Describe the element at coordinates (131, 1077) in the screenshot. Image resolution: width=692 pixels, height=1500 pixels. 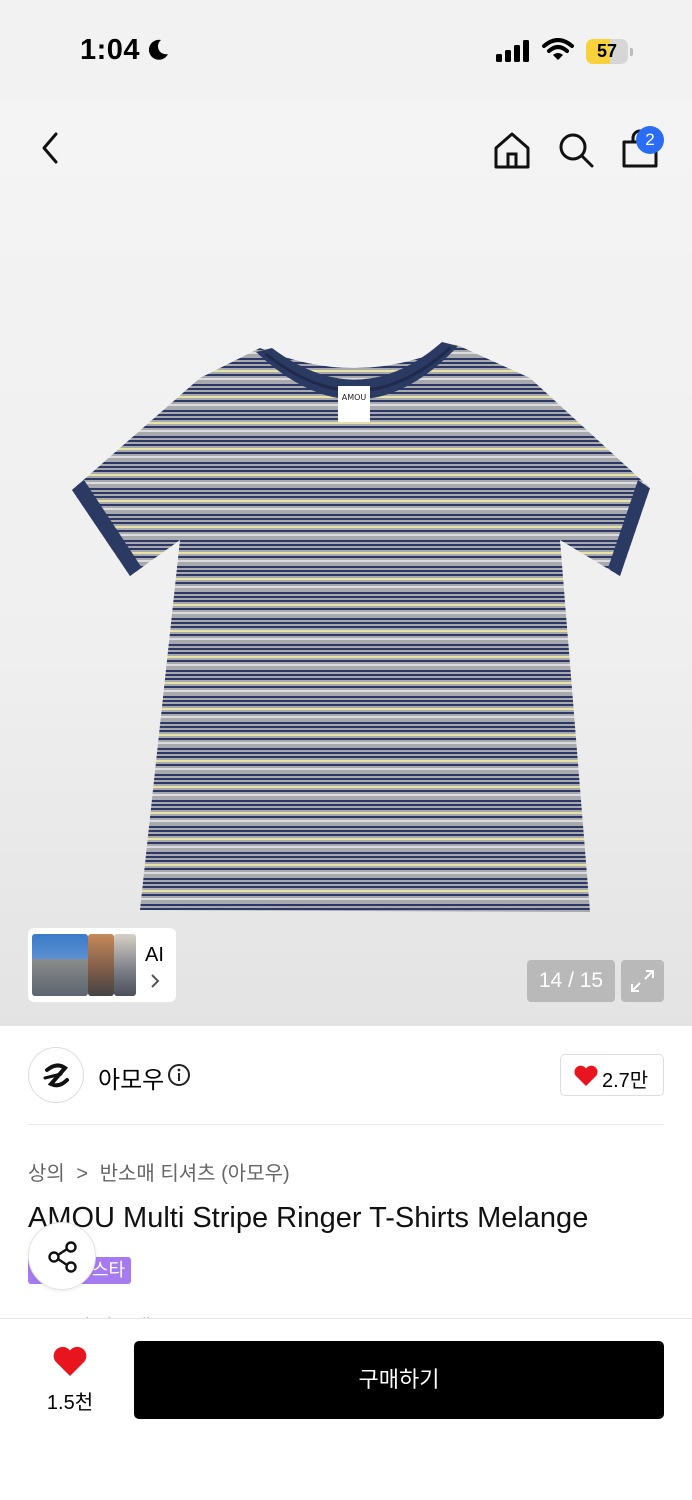
I see `brand-name: 아모우` at that location.